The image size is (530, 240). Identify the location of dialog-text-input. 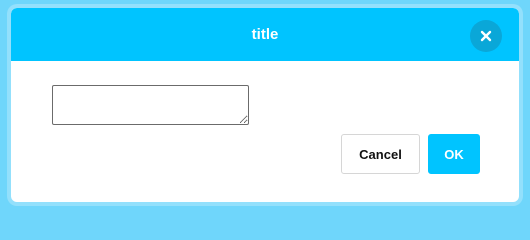
(150, 105).